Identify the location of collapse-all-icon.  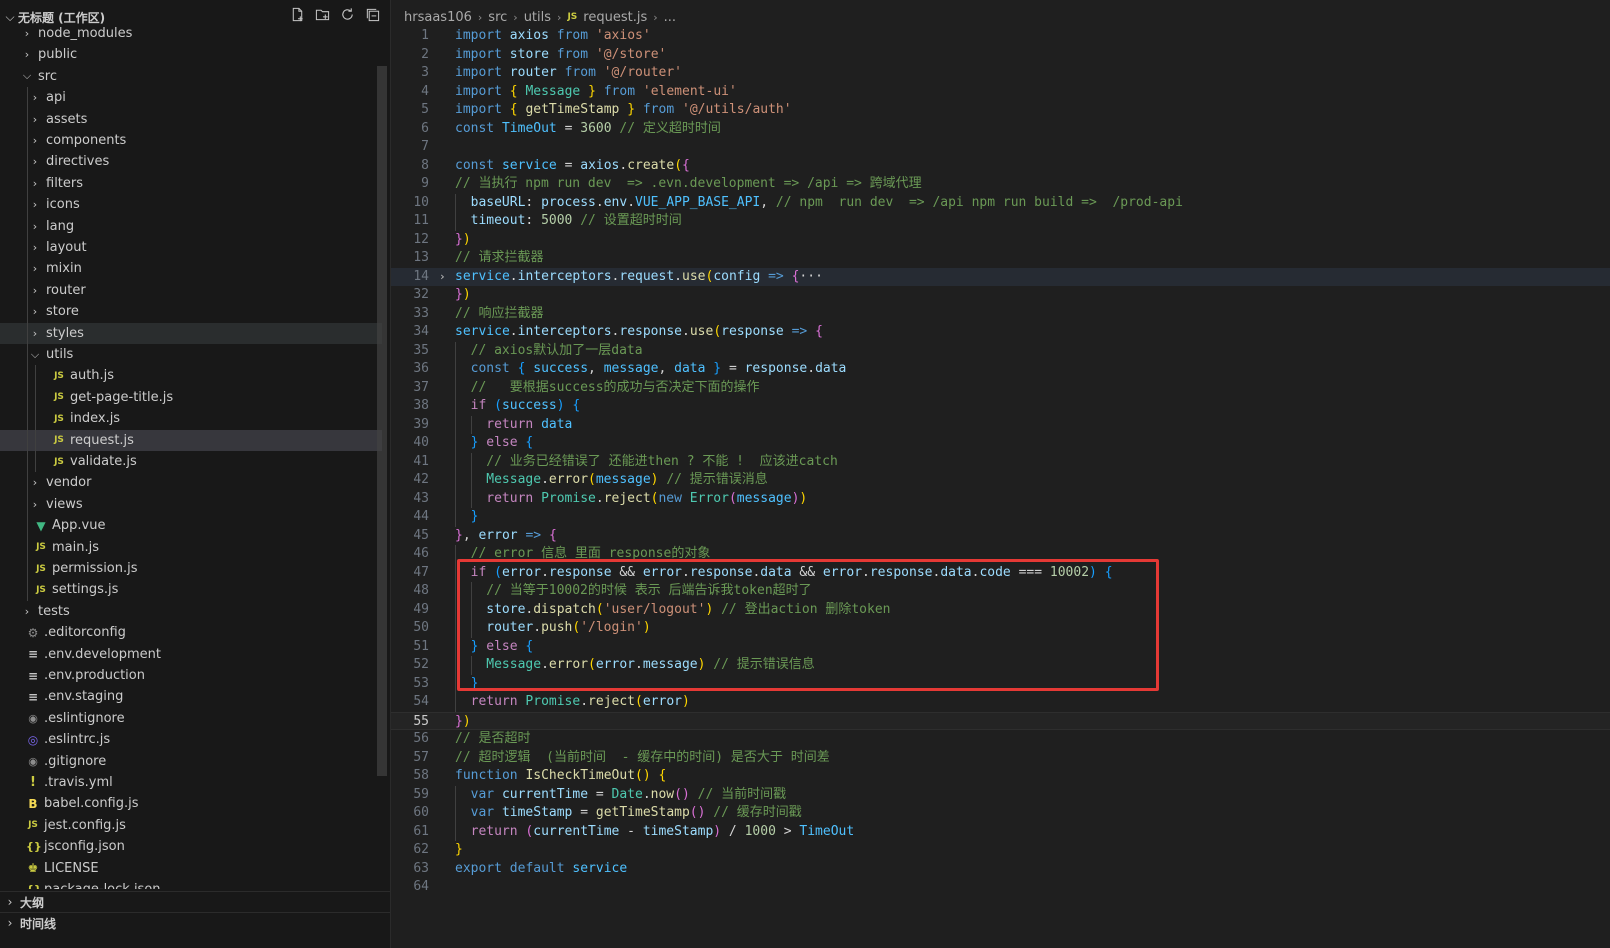
(372, 14).